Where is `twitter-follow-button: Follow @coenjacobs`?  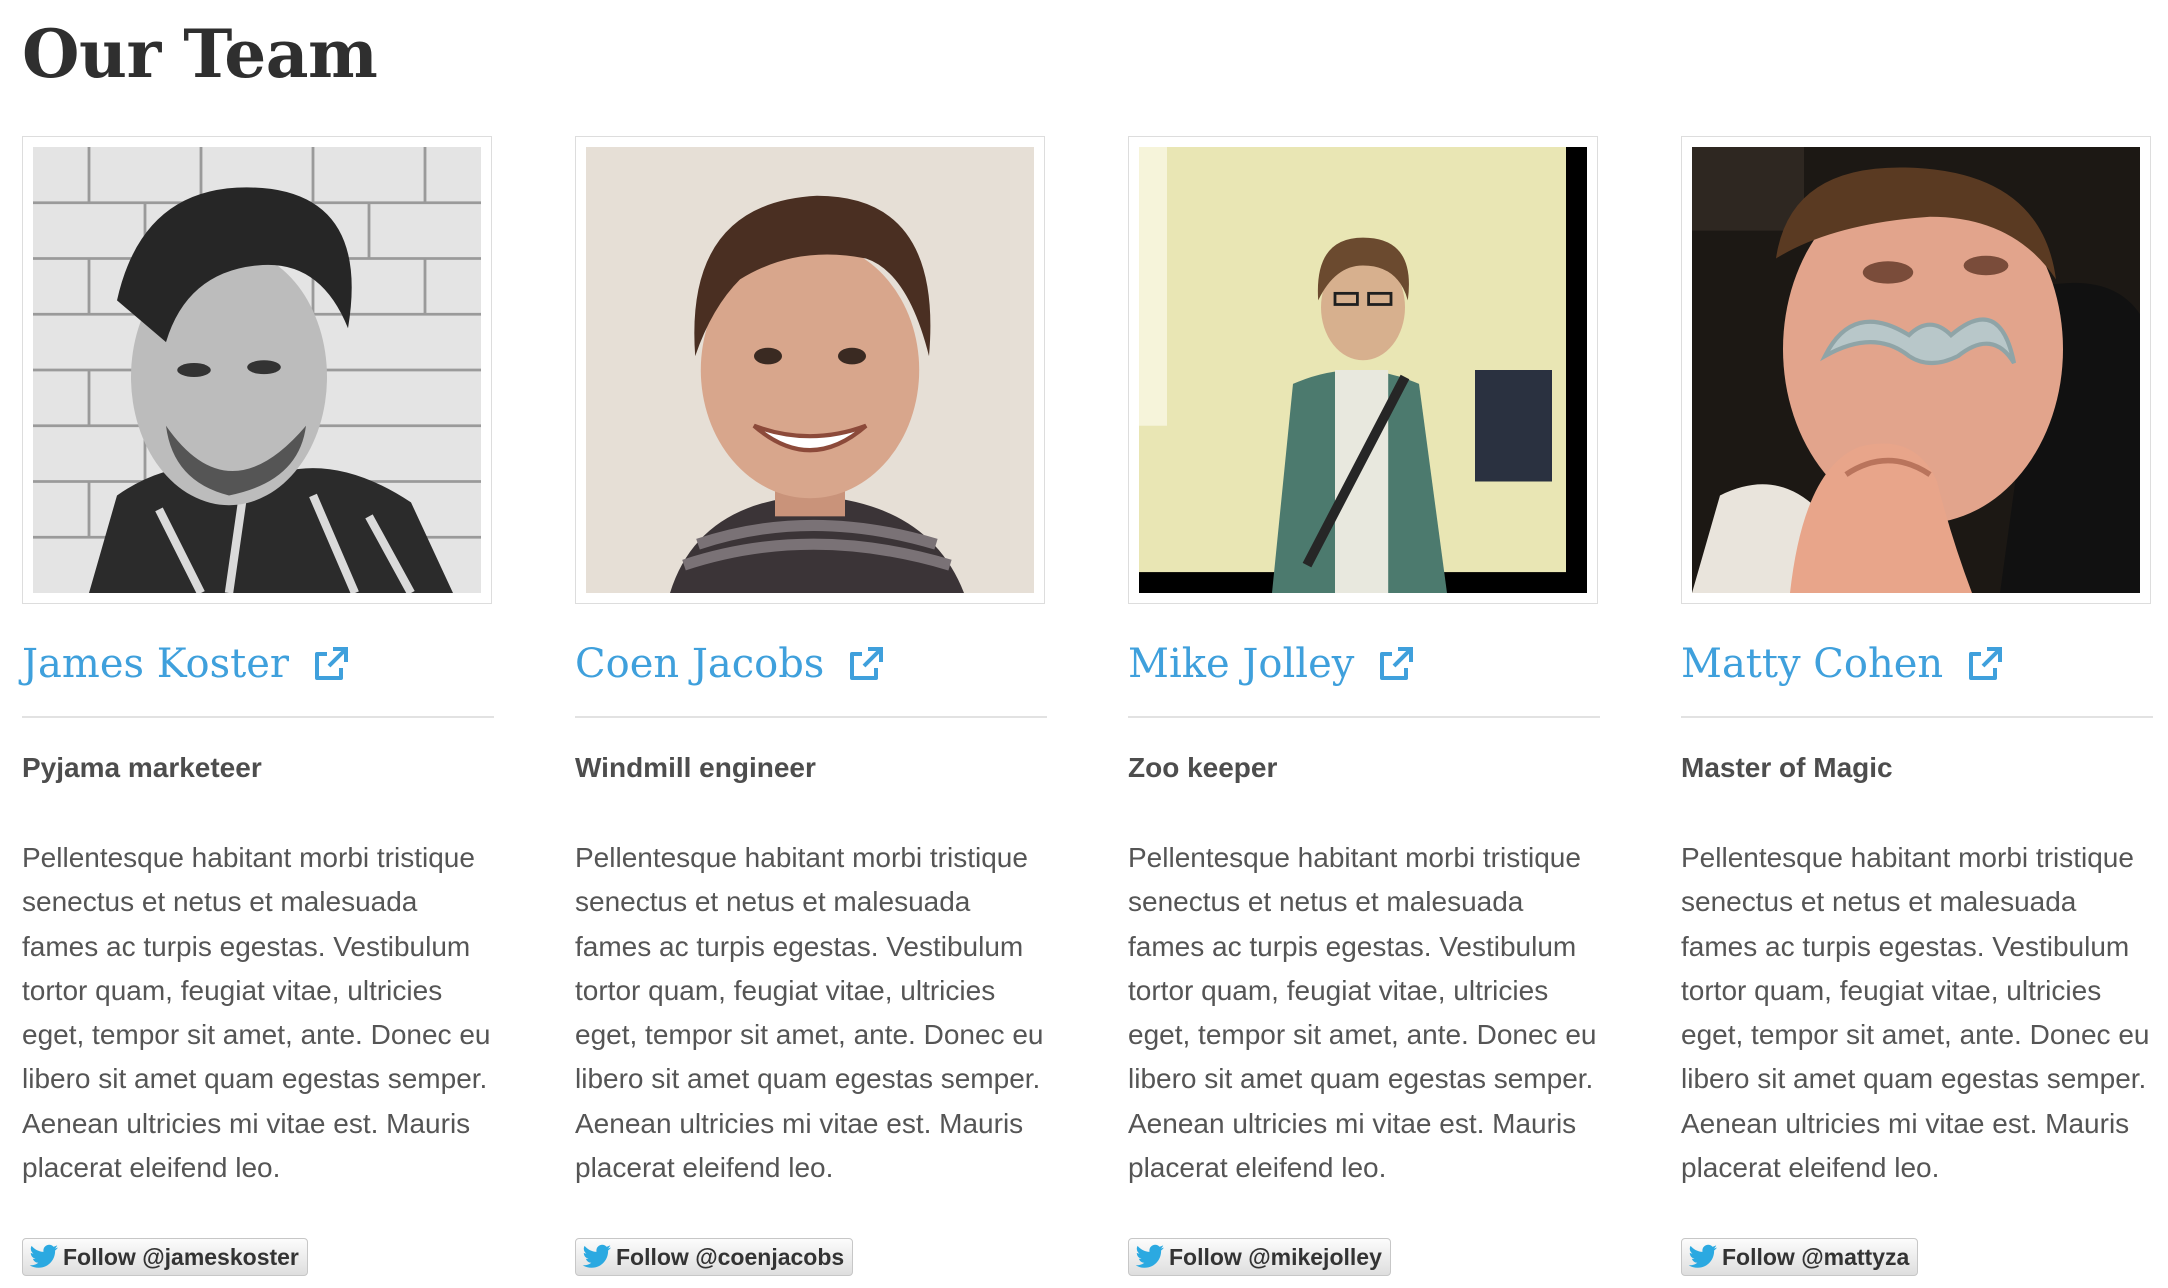
twitter-follow-button: Follow @coenjacobs is located at coordinates (714, 1257).